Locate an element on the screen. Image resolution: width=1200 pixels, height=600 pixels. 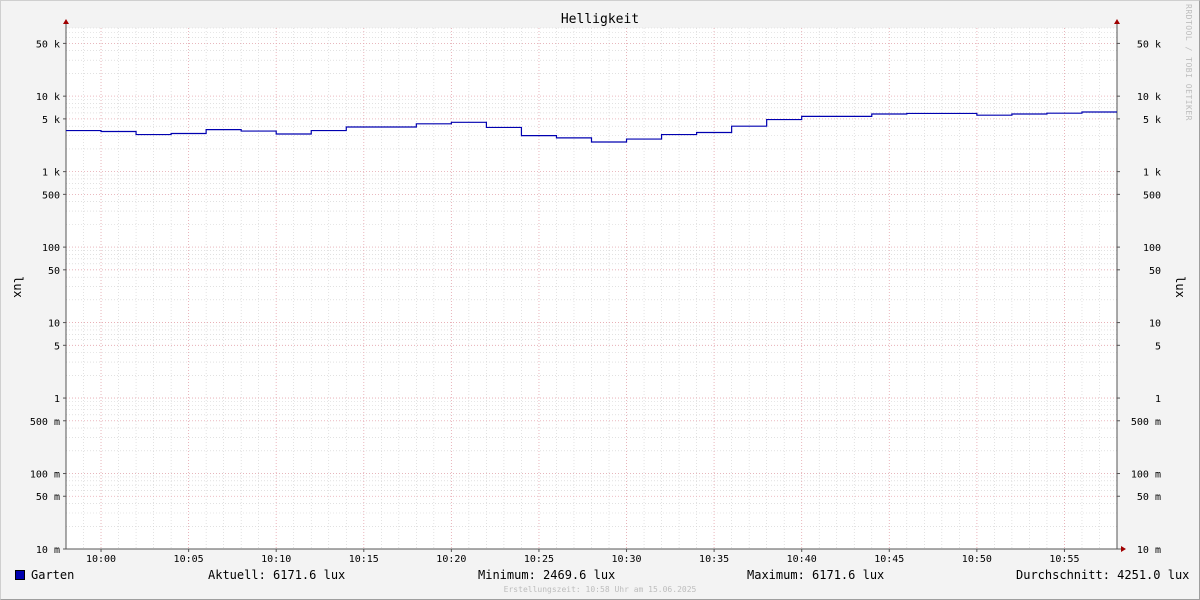
chart-title: Helligkeit is located at coordinates (600, 19).